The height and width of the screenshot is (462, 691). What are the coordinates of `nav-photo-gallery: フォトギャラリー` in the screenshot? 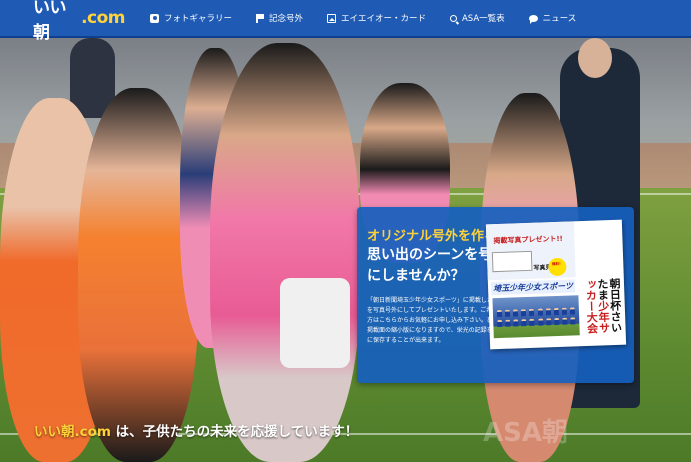 It's located at (191, 18).